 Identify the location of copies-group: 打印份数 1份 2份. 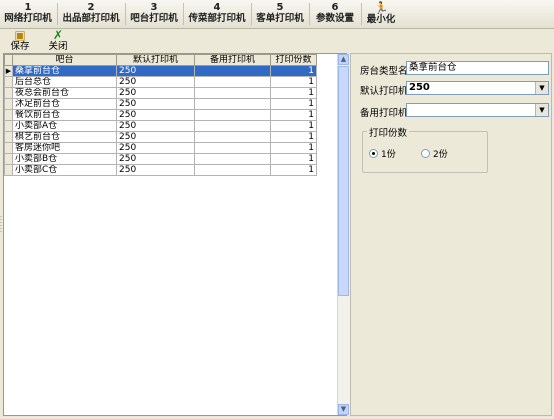
(425, 149).